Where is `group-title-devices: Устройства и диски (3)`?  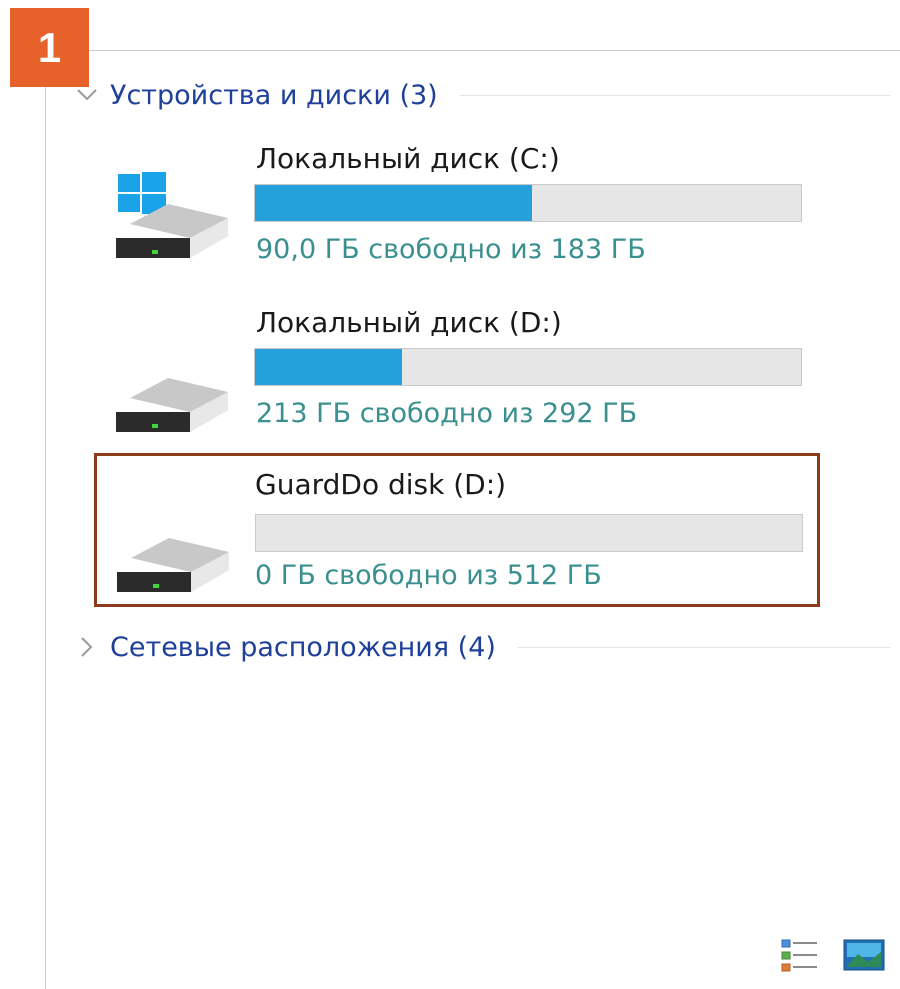
group-title-devices: Устройства и диски (3) is located at coordinates (274, 95).